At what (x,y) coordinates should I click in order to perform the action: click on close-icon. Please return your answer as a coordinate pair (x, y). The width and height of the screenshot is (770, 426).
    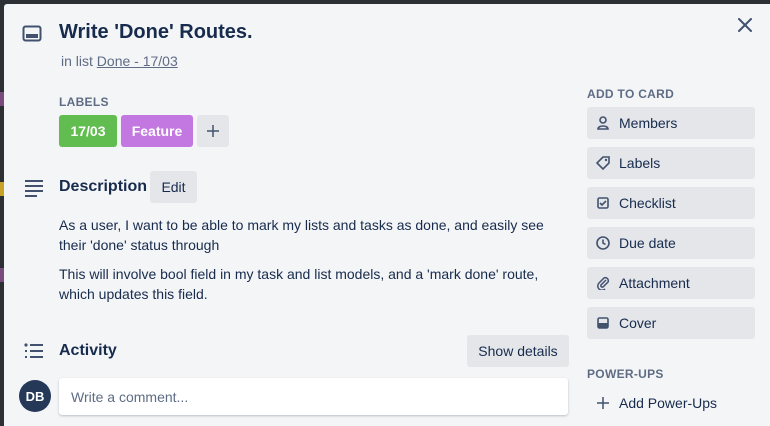
    Looking at the image, I should click on (745, 25).